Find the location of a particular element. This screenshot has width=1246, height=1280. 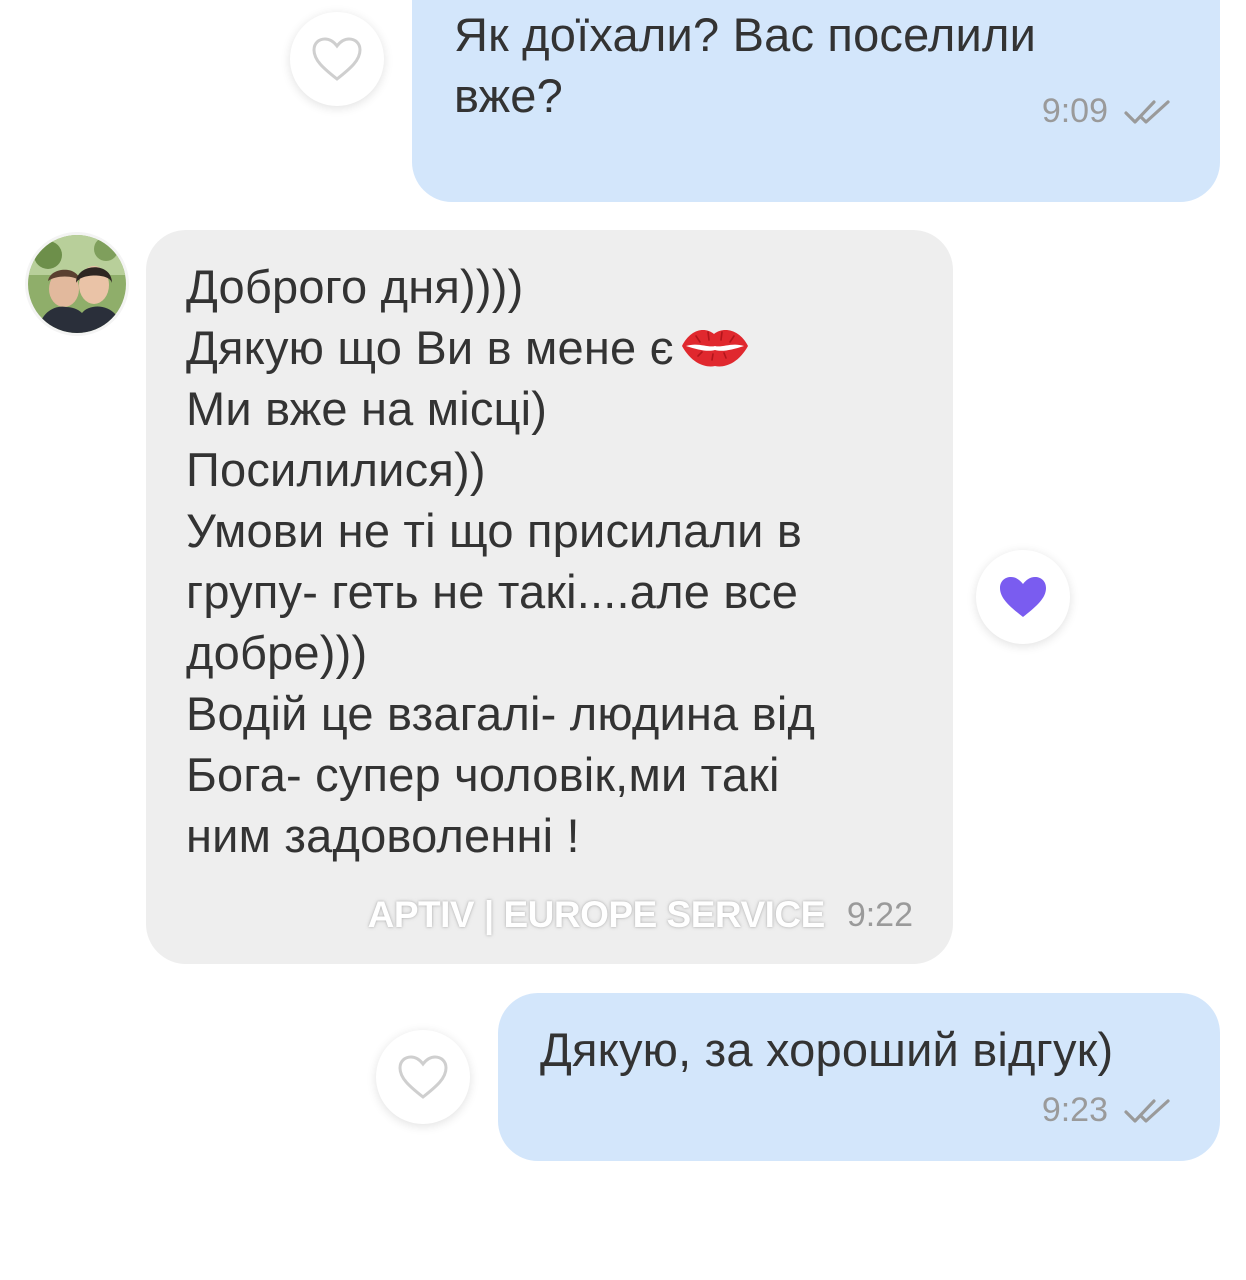

kiss-mark-icon is located at coordinates (714, 348).